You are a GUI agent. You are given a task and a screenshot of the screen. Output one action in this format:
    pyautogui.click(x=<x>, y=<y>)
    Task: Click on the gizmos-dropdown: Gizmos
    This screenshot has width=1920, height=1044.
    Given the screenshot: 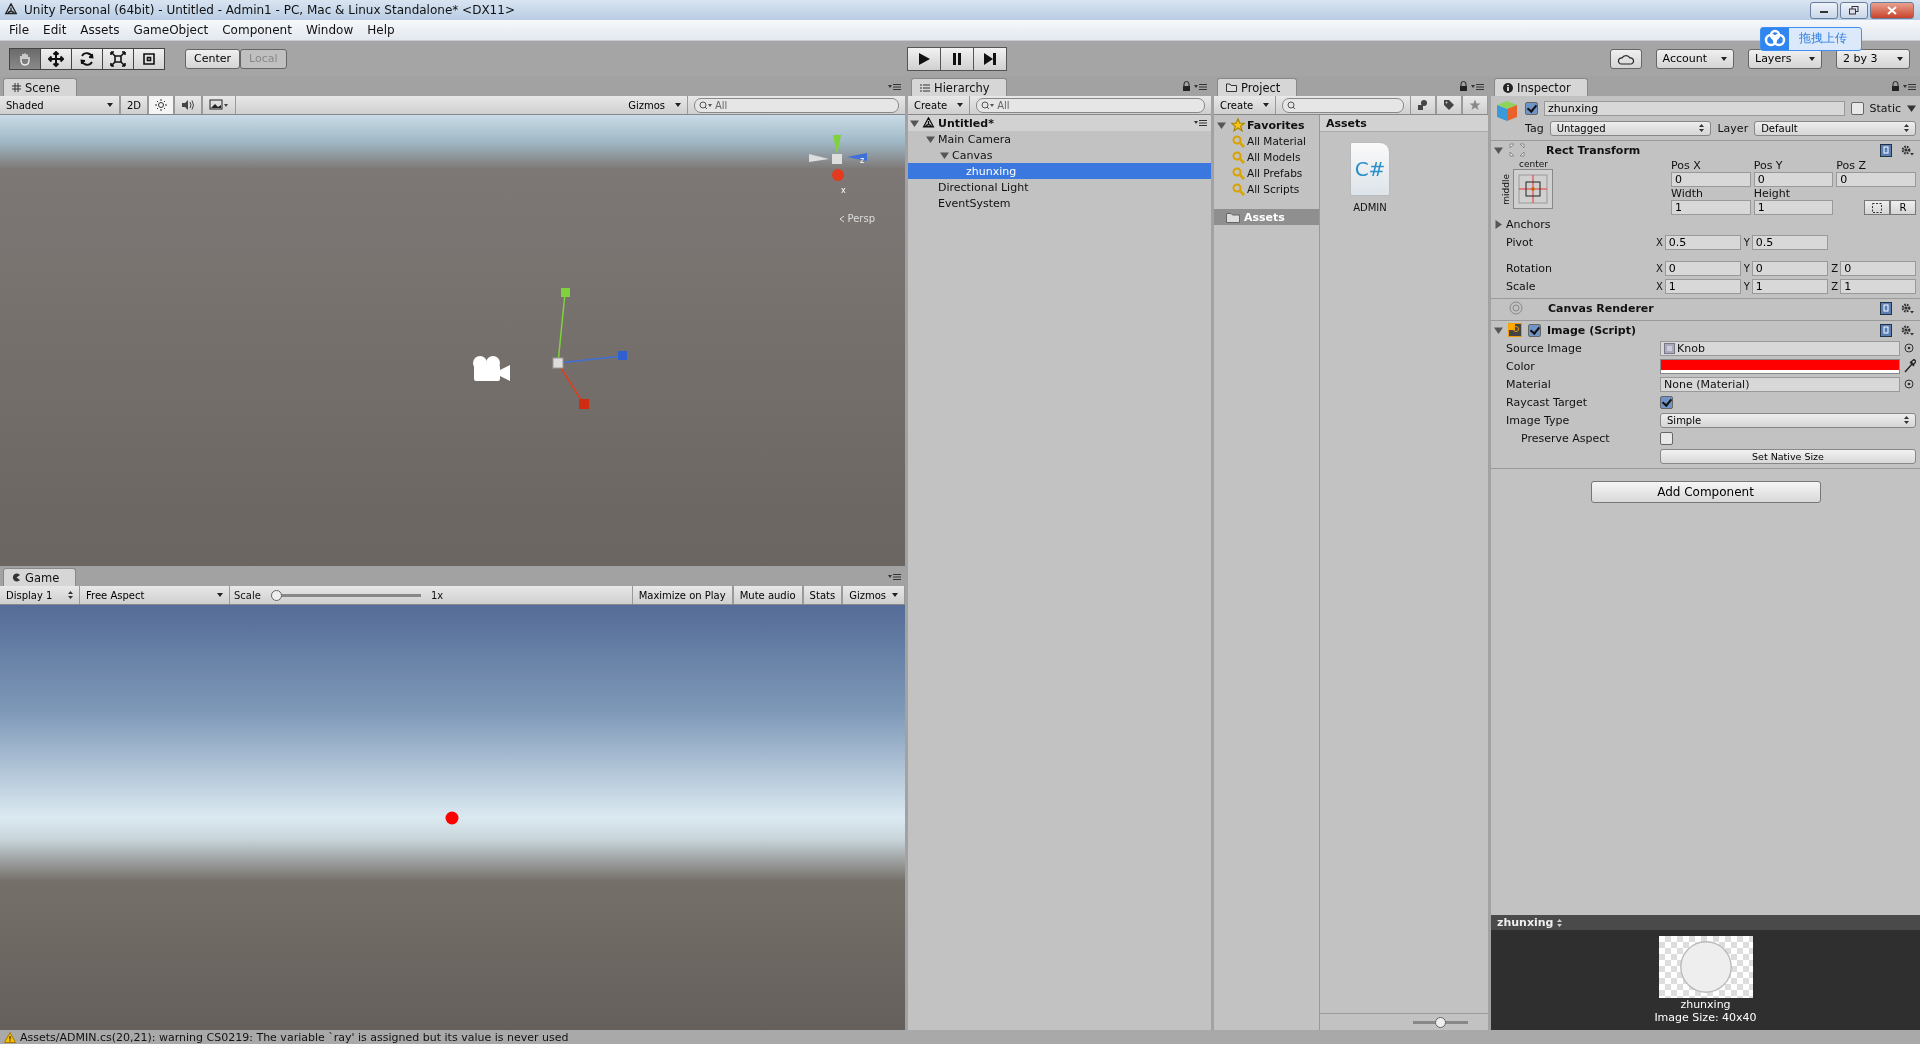 What is the action you would take?
    pyautogui.click(x=655, y=105)
    